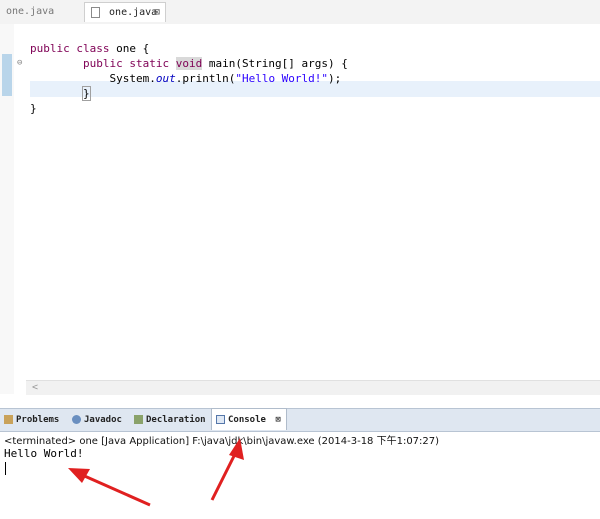 The height and width of the screenshot is (519, 600). Describe the element at coordinates (156, 472) in the screenshot. I see `annotation-arrows` at that location.